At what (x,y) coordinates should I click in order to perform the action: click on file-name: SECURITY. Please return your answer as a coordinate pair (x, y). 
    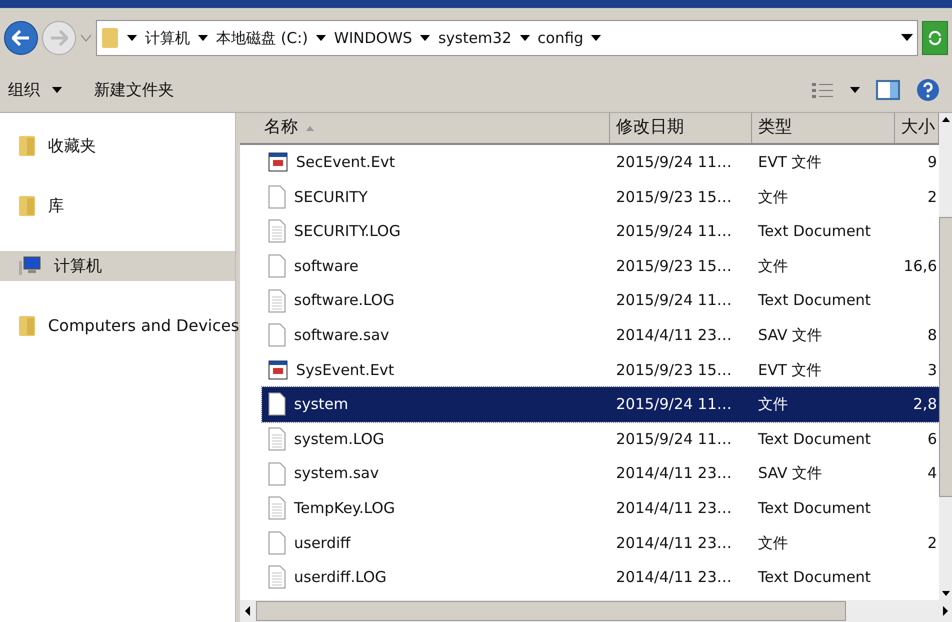
    Looking at the image, I should click on (331, 197).